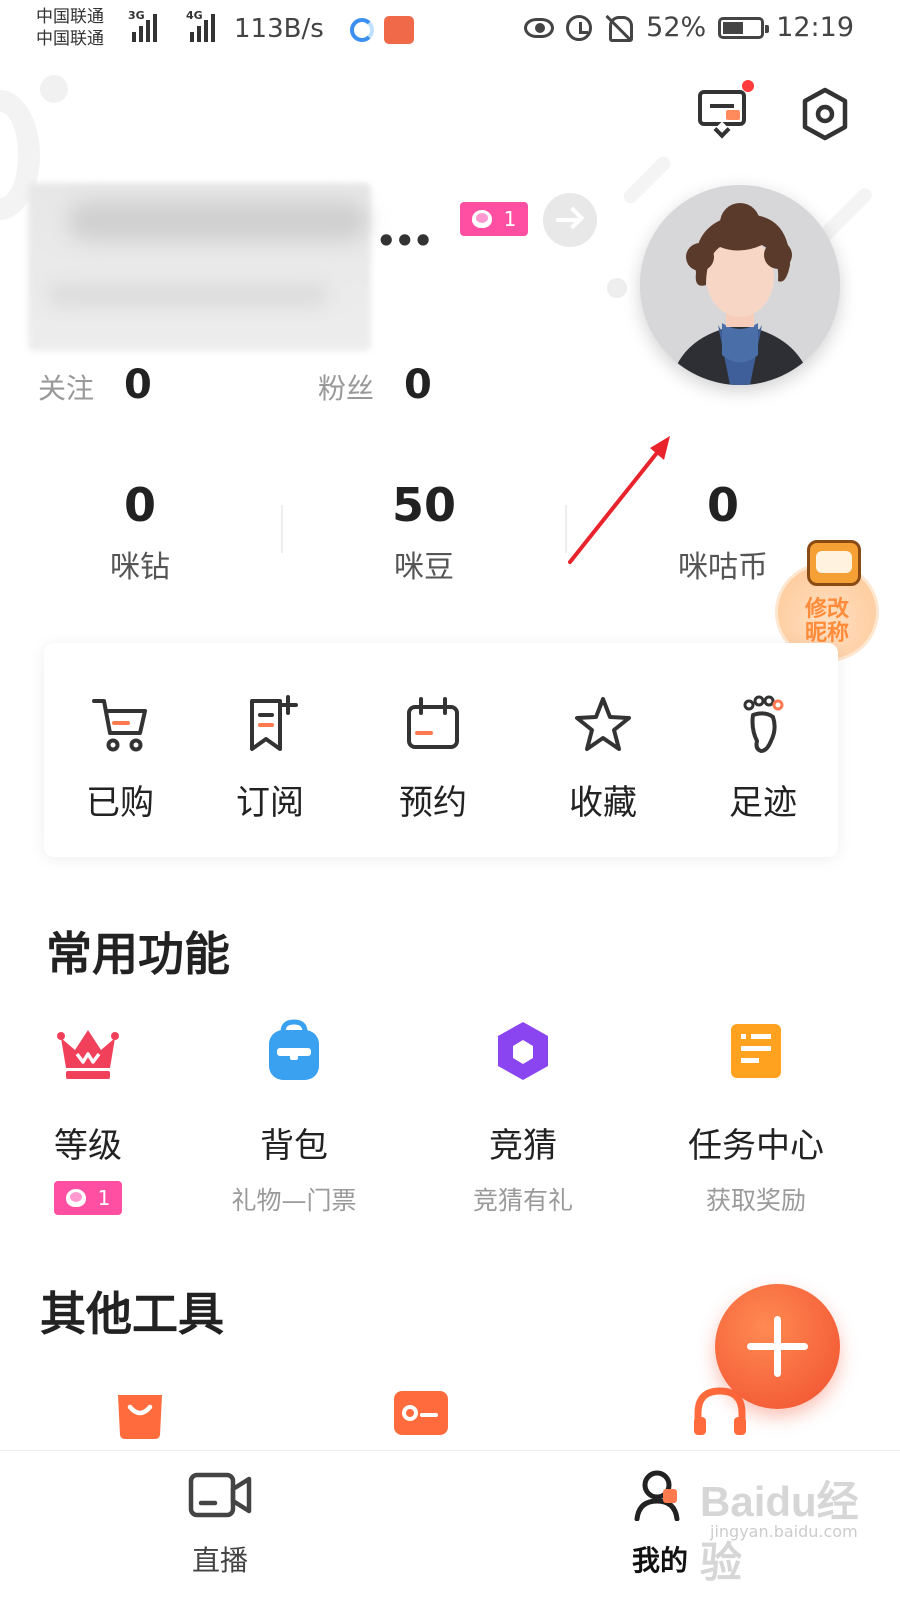 This screenshot has height=1600, width=900. What do you see at coordinates (815, 27) in the screenshot?
I see `clock: 12:19` at bounding box center [815, 27].